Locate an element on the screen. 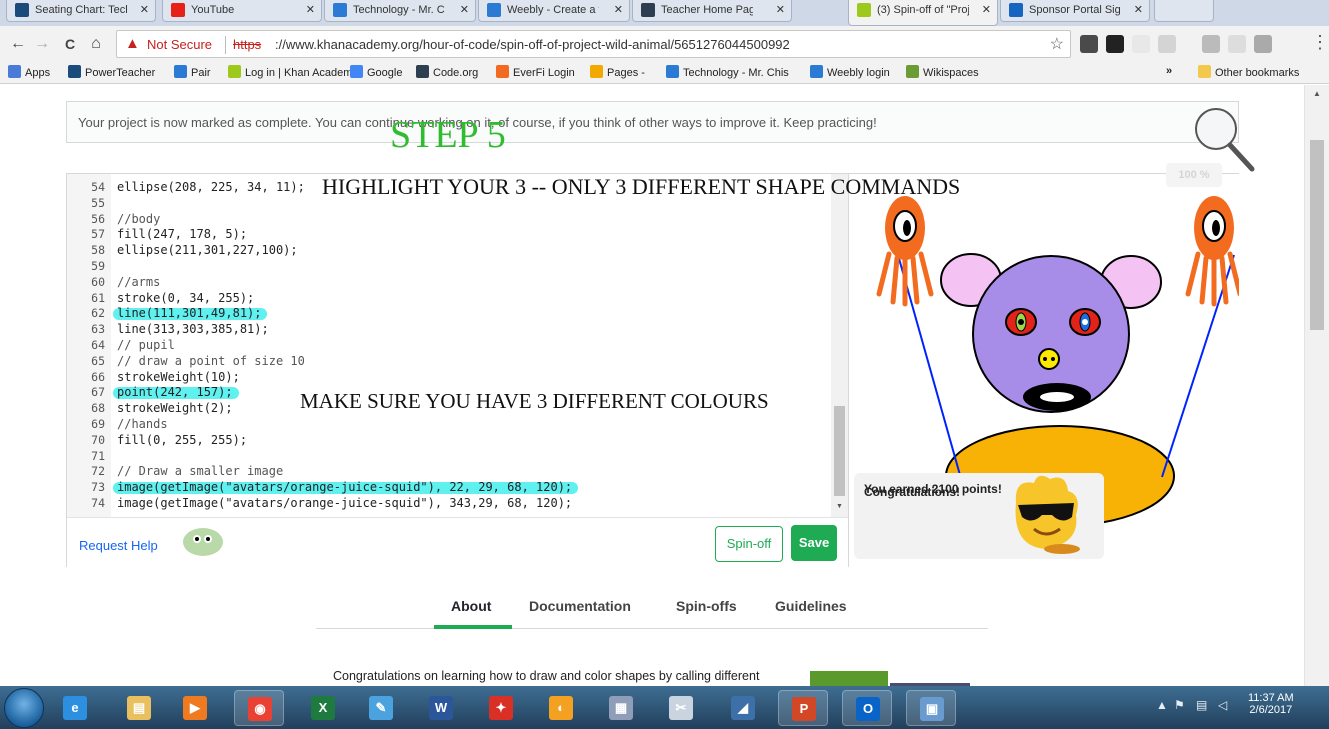 The height and width of the screenshot is (729, 1329). bookmark-pages: Pages - is located at coordinates (617, 72).